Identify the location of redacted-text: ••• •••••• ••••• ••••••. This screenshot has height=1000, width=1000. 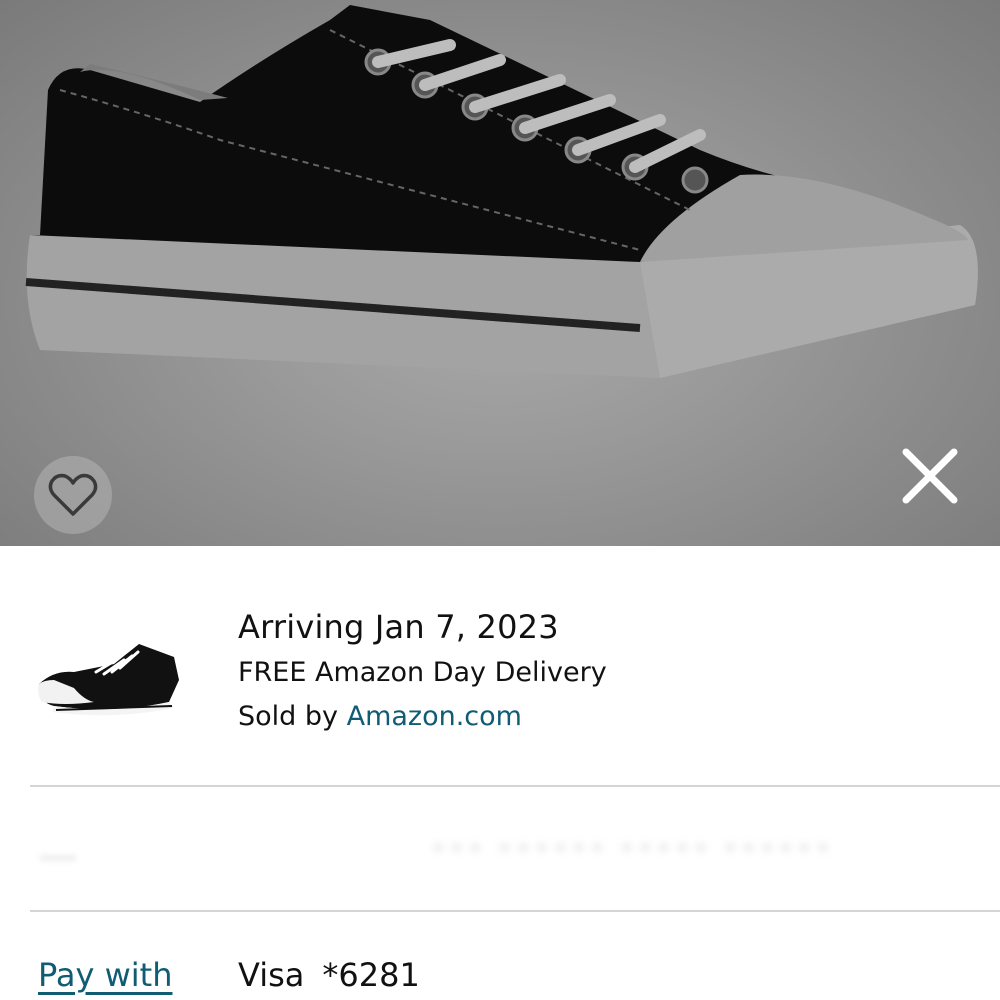
(632, 848).